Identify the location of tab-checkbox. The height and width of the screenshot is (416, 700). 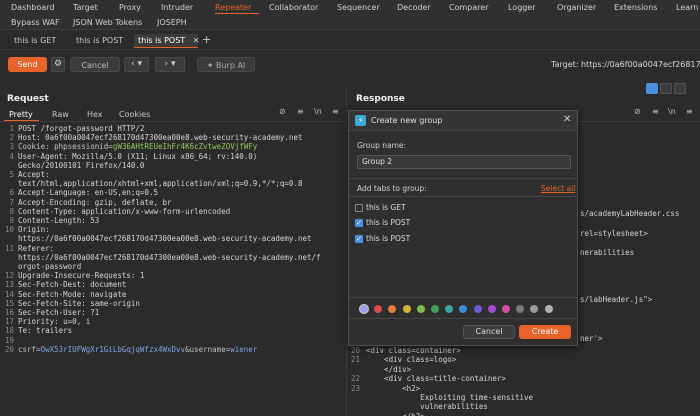
(359, 208).